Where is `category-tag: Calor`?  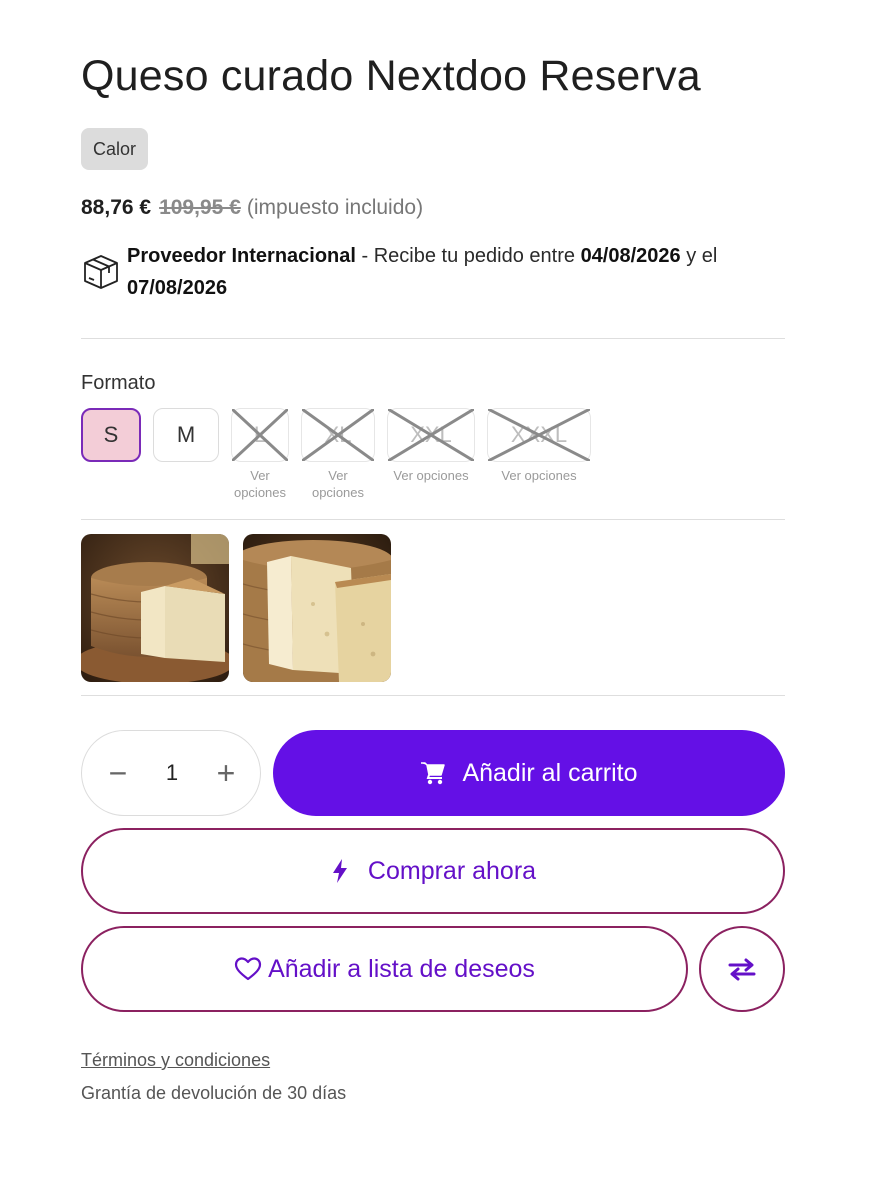 category-tag: Calor is located at coordinates (115, 149).